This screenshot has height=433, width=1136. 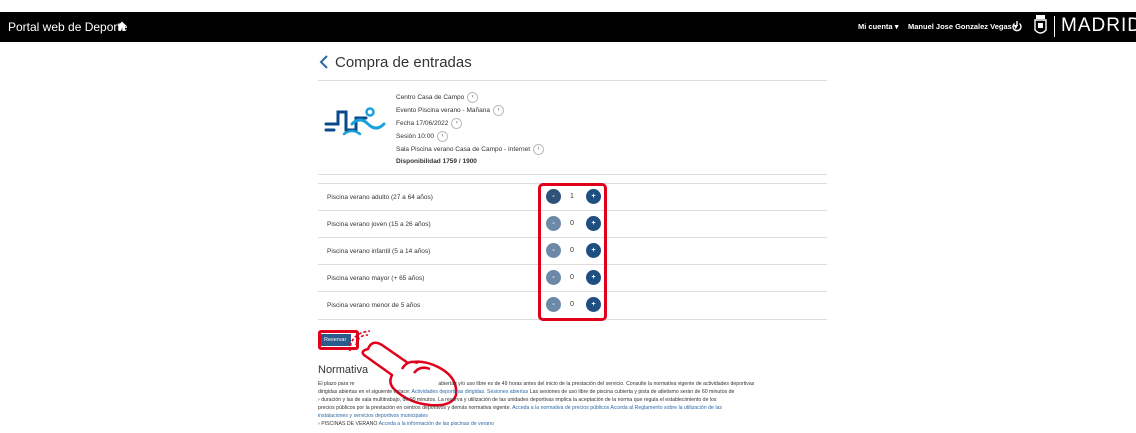 I want to click on ticket-label: Piscina verano menor de 5 años, so click(x=374, y=305).